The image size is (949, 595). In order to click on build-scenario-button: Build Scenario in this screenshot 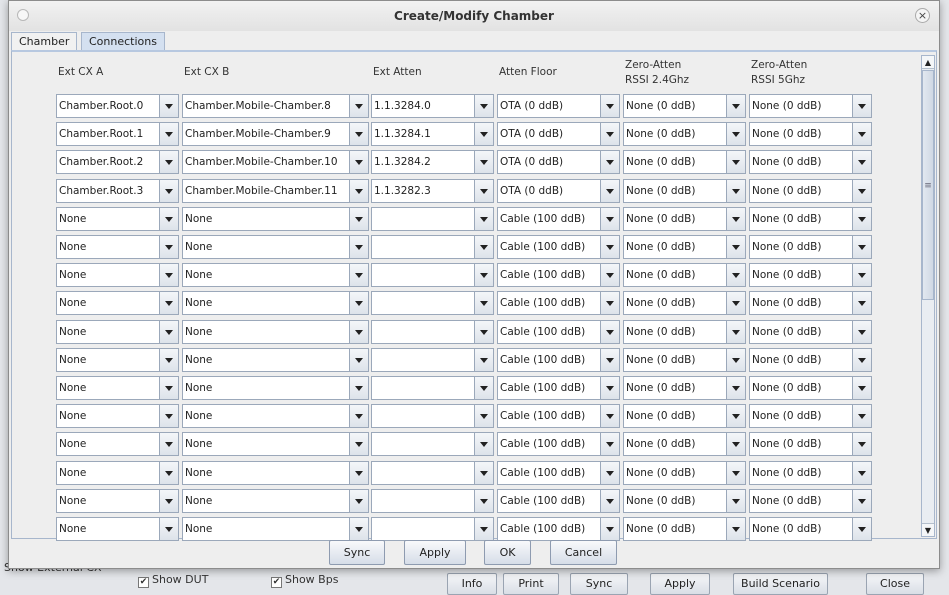, I will do `click(780, 584)`.